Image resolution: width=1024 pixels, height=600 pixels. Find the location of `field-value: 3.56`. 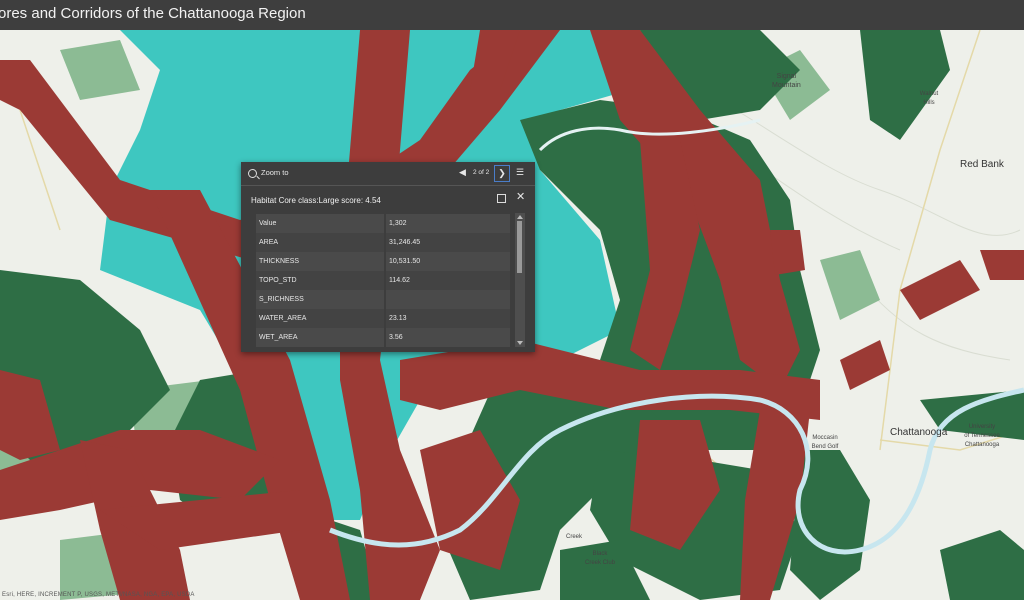

field-value: 3.56 is located at coordinates (448, 337).